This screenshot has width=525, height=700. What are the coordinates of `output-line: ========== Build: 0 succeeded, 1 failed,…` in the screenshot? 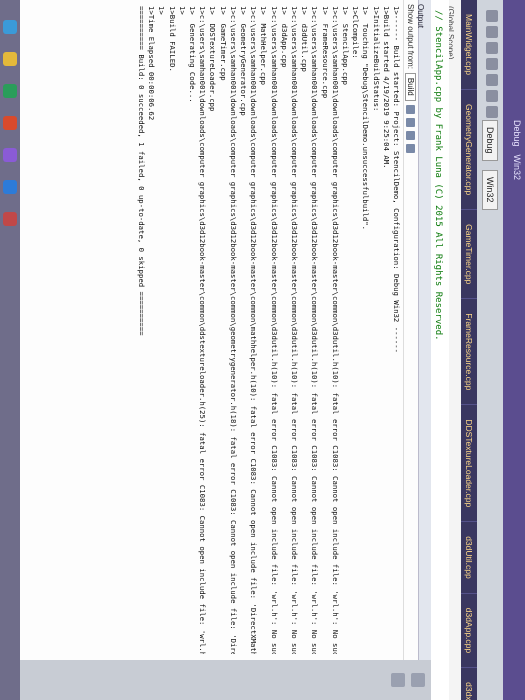 It's located at (141, 171).